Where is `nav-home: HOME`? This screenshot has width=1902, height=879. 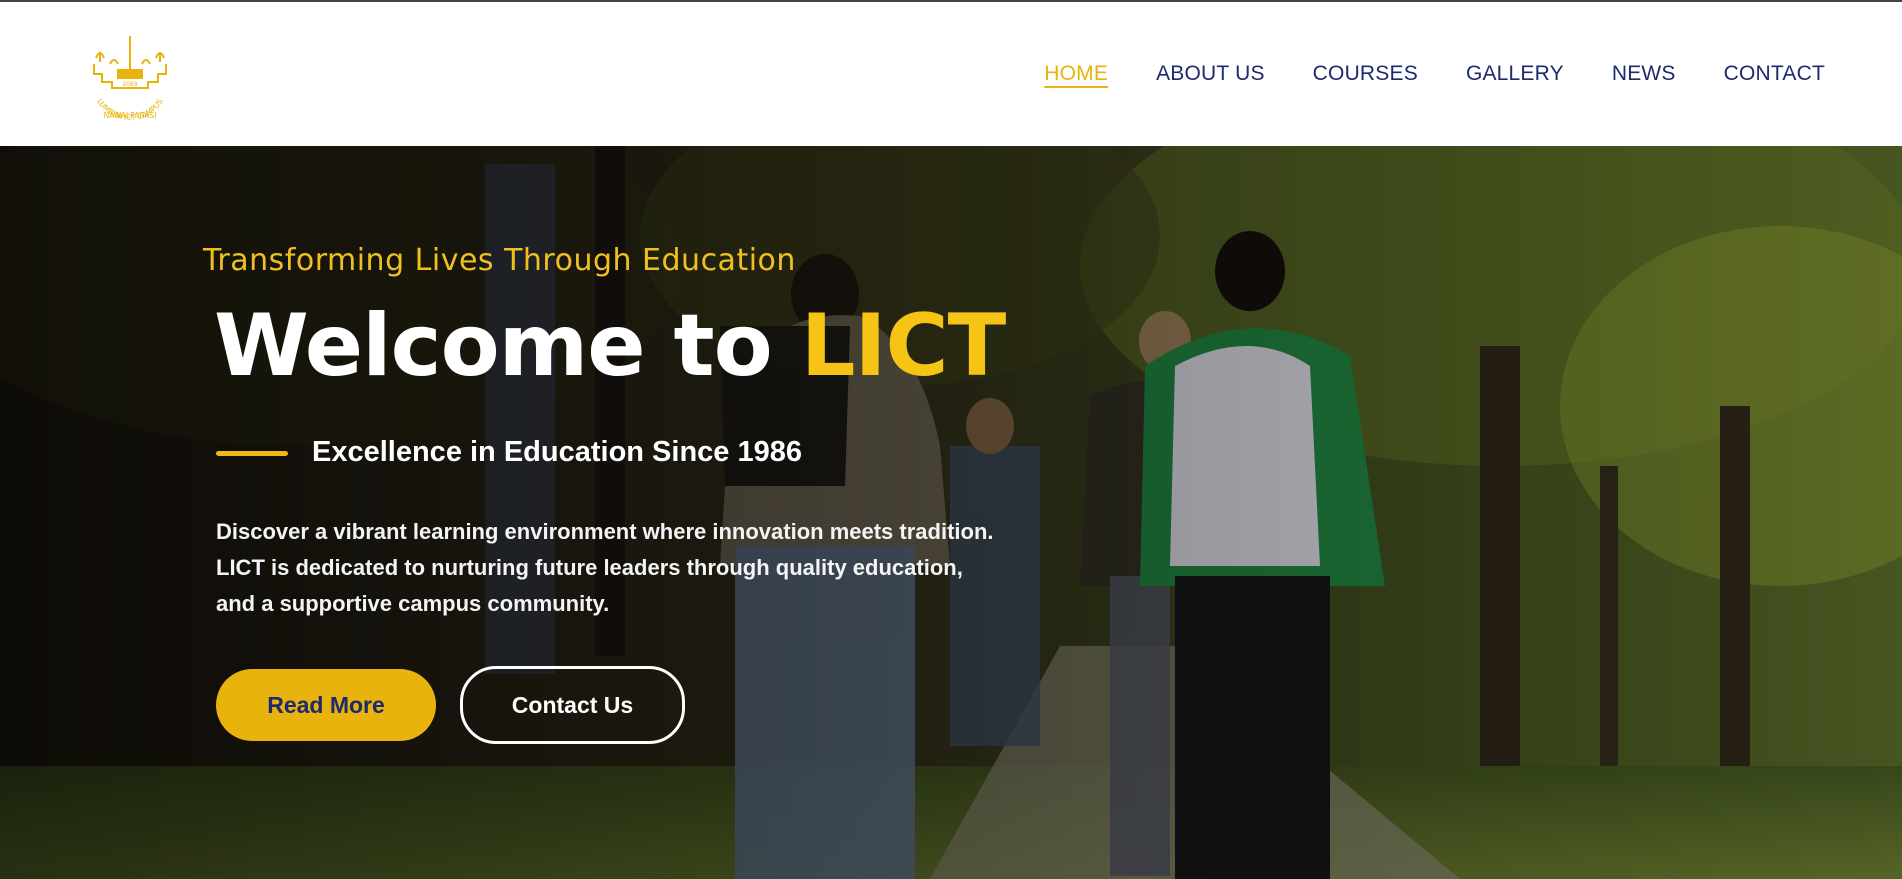 nav-home: HOME is located at coordinates (1076, 74).